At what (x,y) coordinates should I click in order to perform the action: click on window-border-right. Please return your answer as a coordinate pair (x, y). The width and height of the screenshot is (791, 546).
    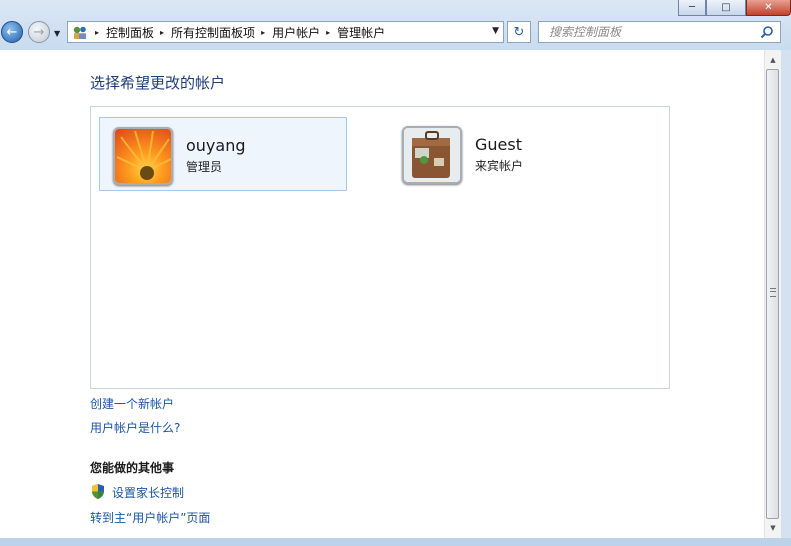
    Looking at the image, I should click on (786, 298).